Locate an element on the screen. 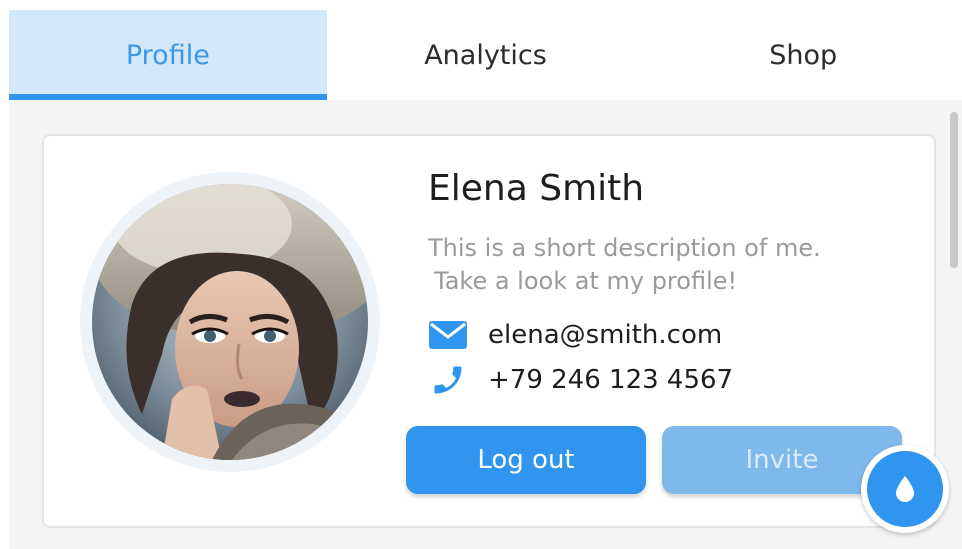 The height and width of the screenshot is (549, 962). phone-icon is located at coordinates (448, 380).